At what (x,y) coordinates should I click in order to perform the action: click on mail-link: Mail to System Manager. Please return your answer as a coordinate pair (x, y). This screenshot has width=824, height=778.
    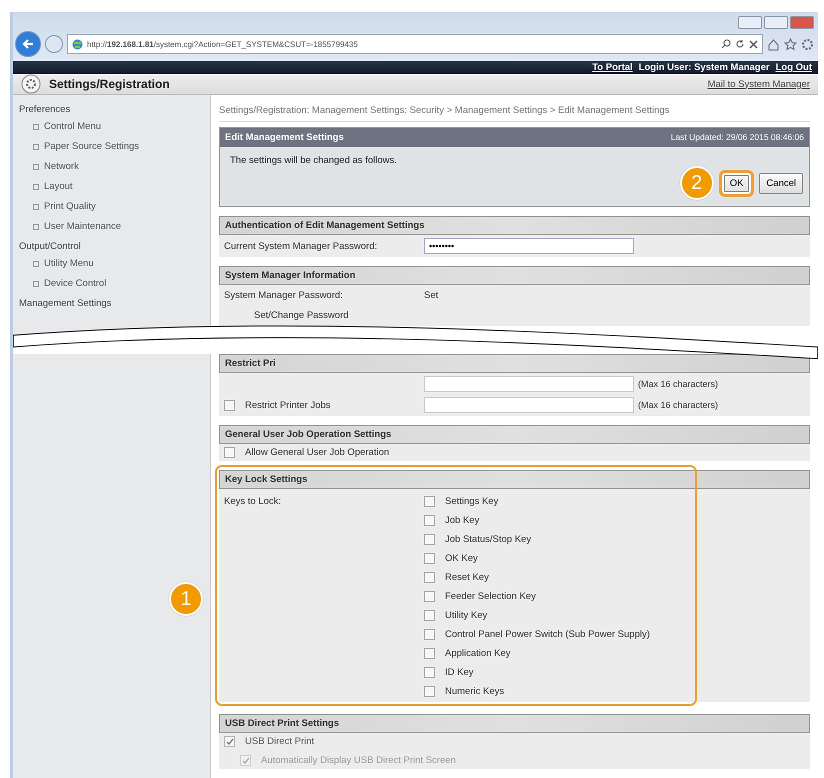
    Looking at the image, I should click on (759, 84).